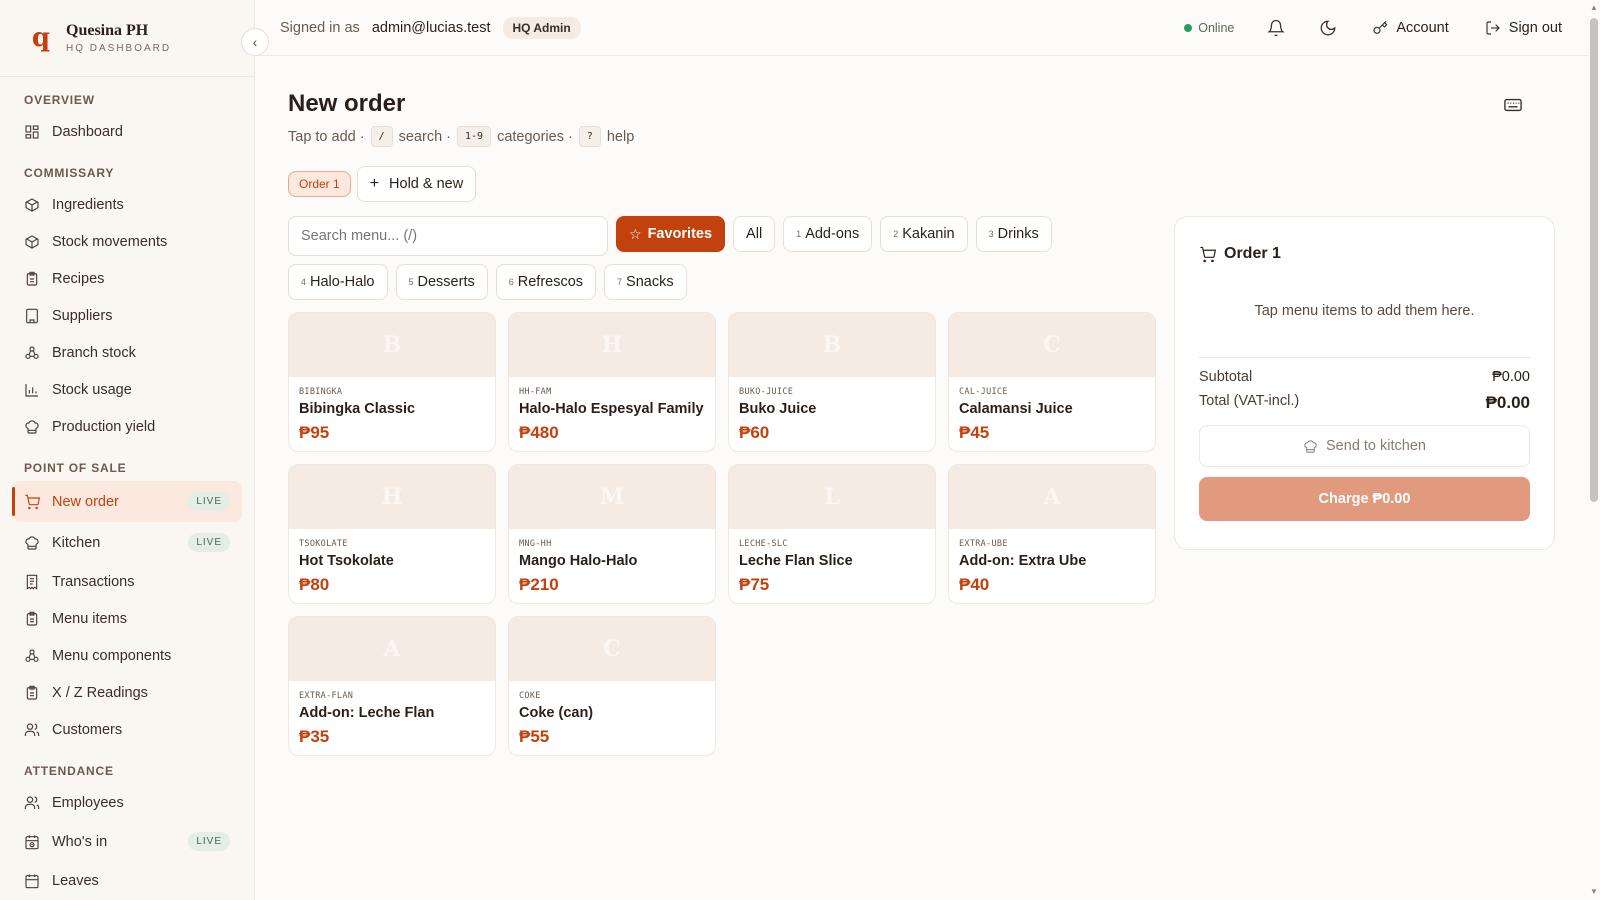 The image size is (1600, 900). Describe the element at coordinates (1052, 382) in the screenshot. I see `menu-item-card: C CAL-JUICE Calamansi Juice ₱45` at that location.